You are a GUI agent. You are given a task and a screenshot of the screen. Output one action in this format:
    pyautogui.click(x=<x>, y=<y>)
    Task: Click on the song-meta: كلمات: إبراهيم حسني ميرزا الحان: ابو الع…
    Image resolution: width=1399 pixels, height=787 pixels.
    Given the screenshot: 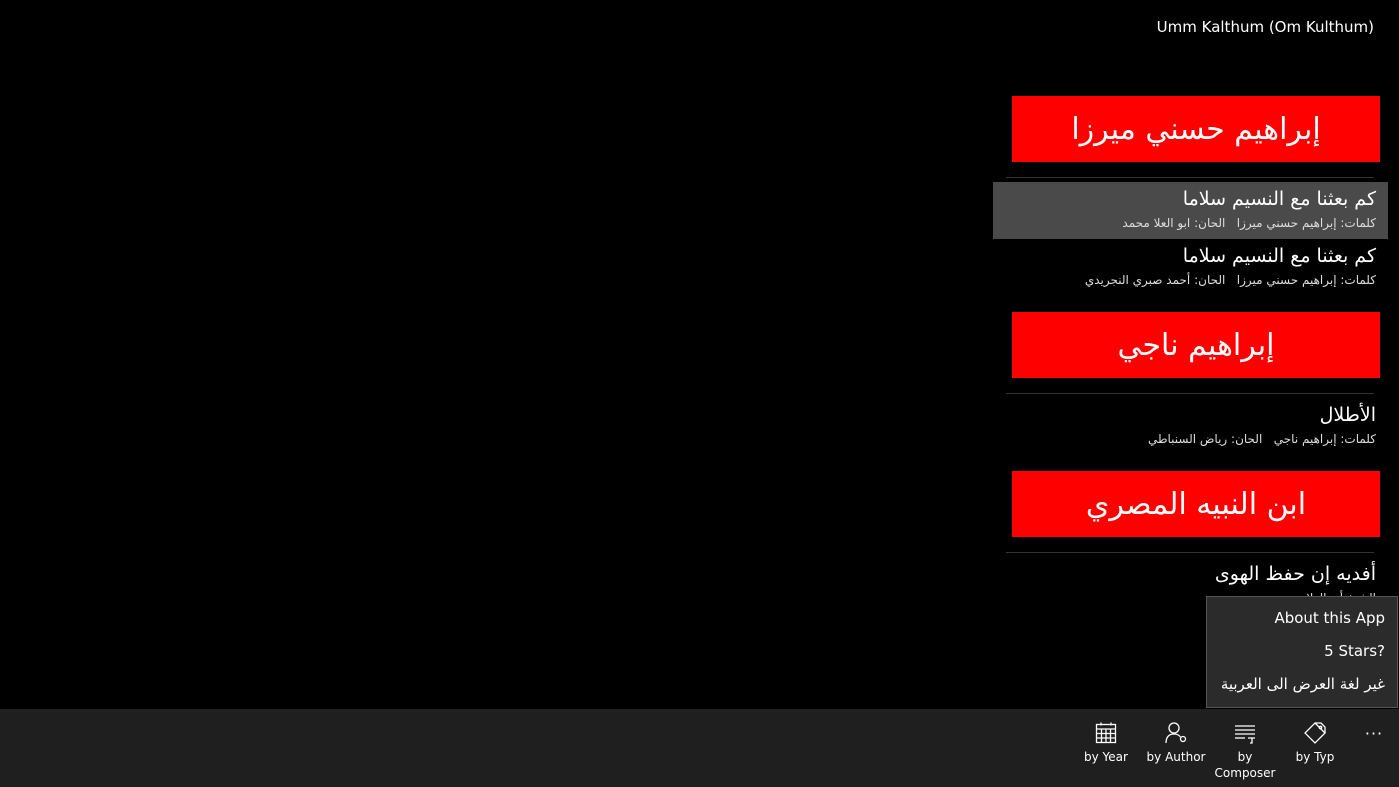 What is the action you would take?
    pyautogui.click(x=1184, y=223)
    